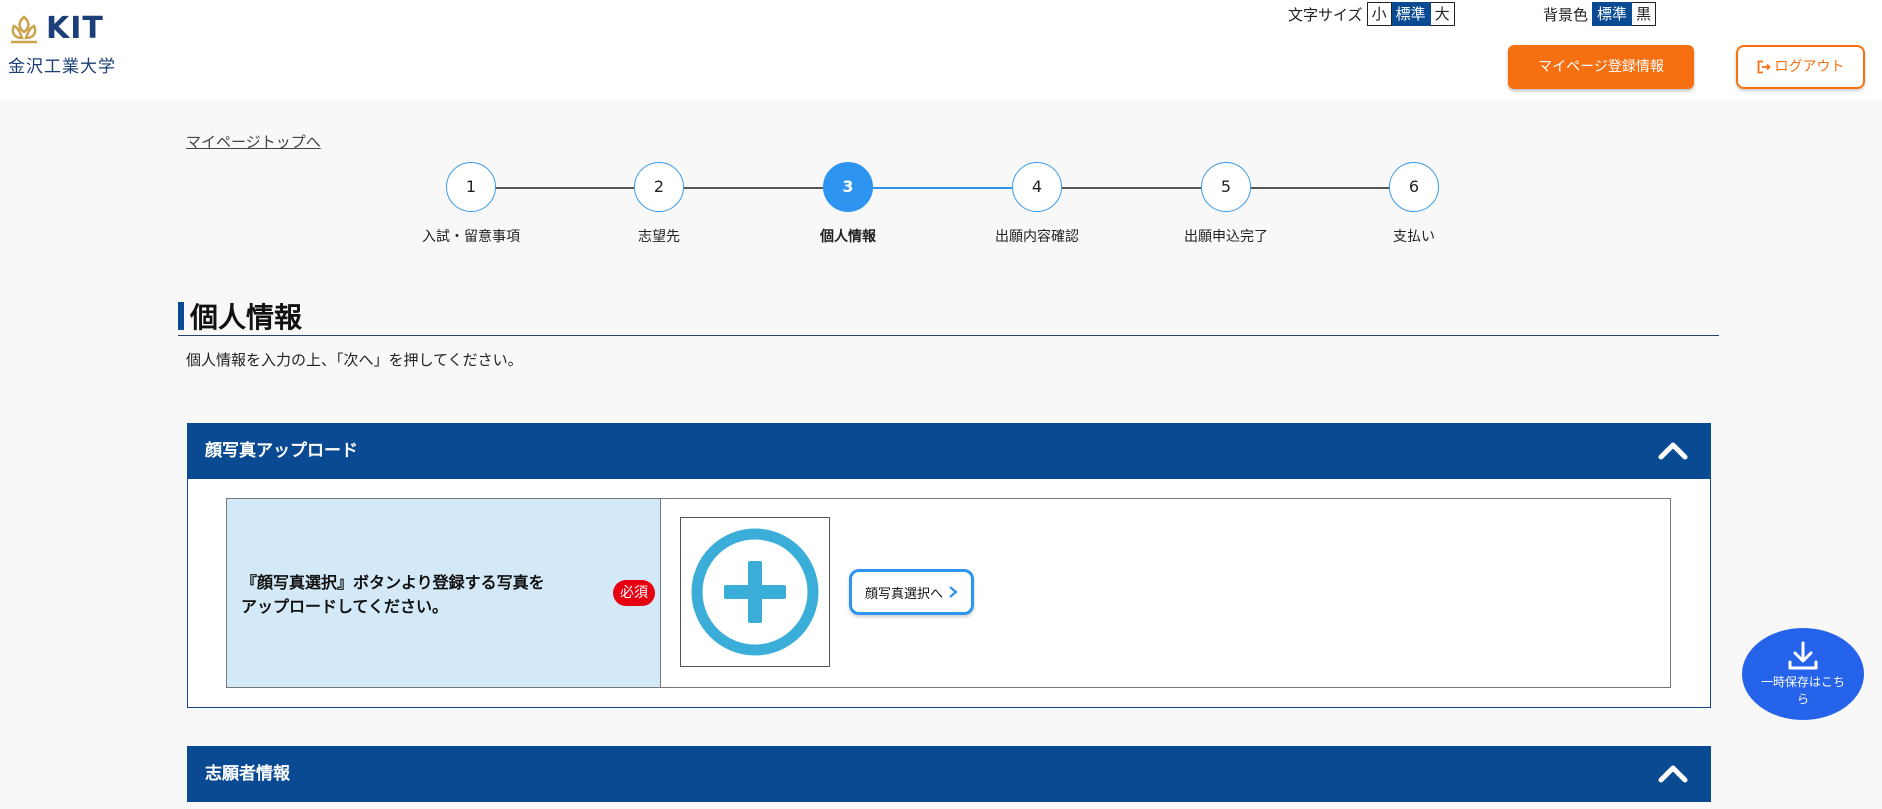 This screenshot has height=809, width=1882. I want to click on background-color-switch: 背景色 標準 黒, so click(1600, 14).